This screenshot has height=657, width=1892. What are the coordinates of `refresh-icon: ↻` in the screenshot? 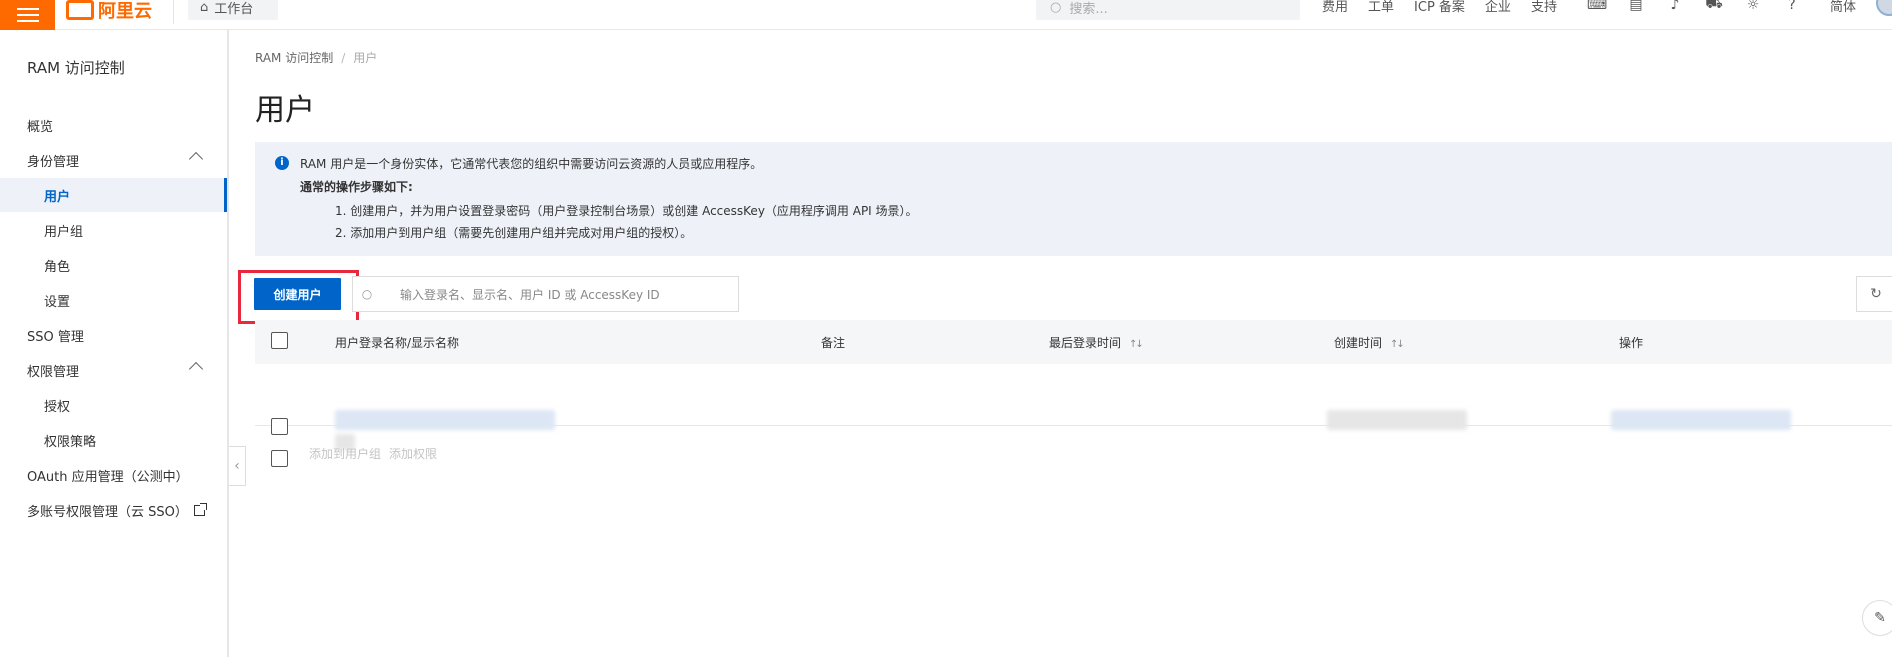 It's located at (1876, 294).